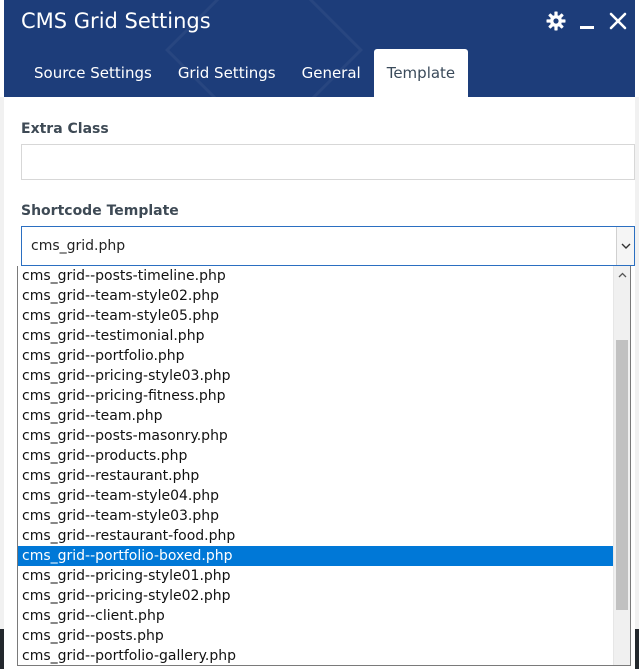  I want to click on dropdown-option: cms_grid--posts-timeline.php, so click(316, 276).